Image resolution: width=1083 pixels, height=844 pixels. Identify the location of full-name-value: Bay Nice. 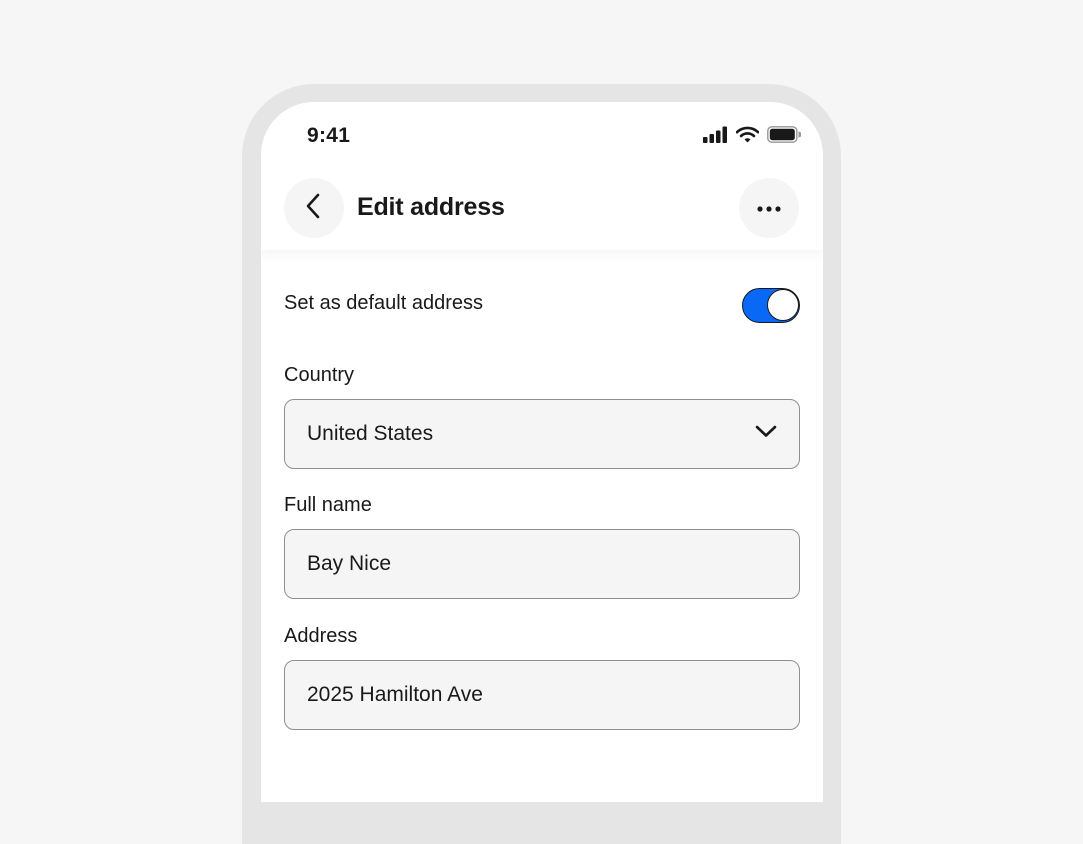
(349, 563).